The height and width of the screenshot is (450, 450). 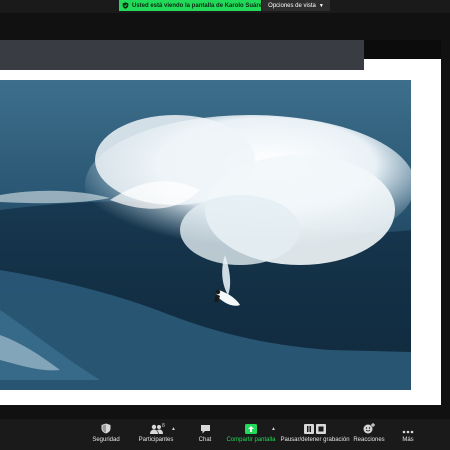 What do you see at coordinates (315, 440) in the screenshot?
I see `recording-label: Pausar/detener grabación` at bounding box center [315, 440].